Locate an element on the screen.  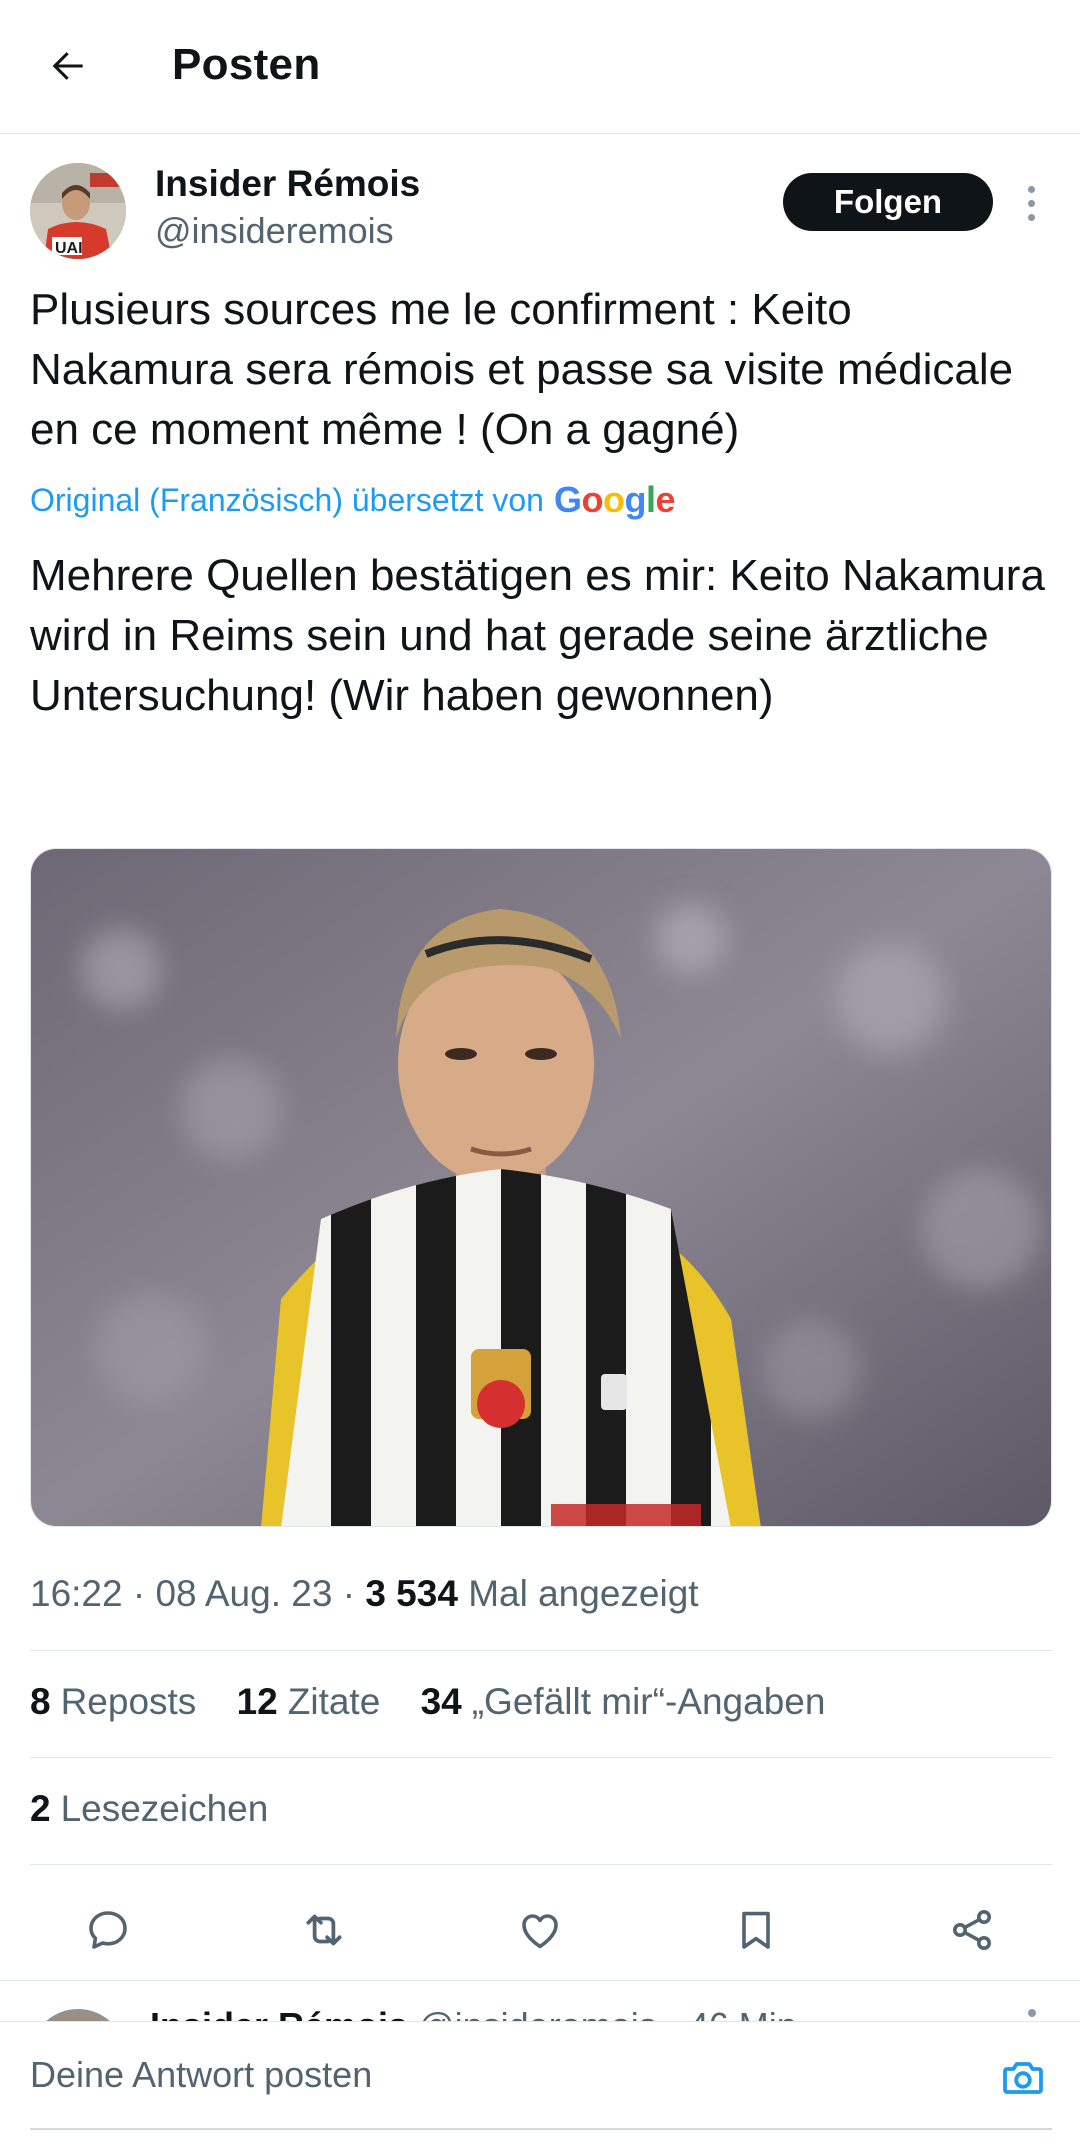
reply-author-meta: @insideremois · 46 Min. is located at coordinates (612, 2013).